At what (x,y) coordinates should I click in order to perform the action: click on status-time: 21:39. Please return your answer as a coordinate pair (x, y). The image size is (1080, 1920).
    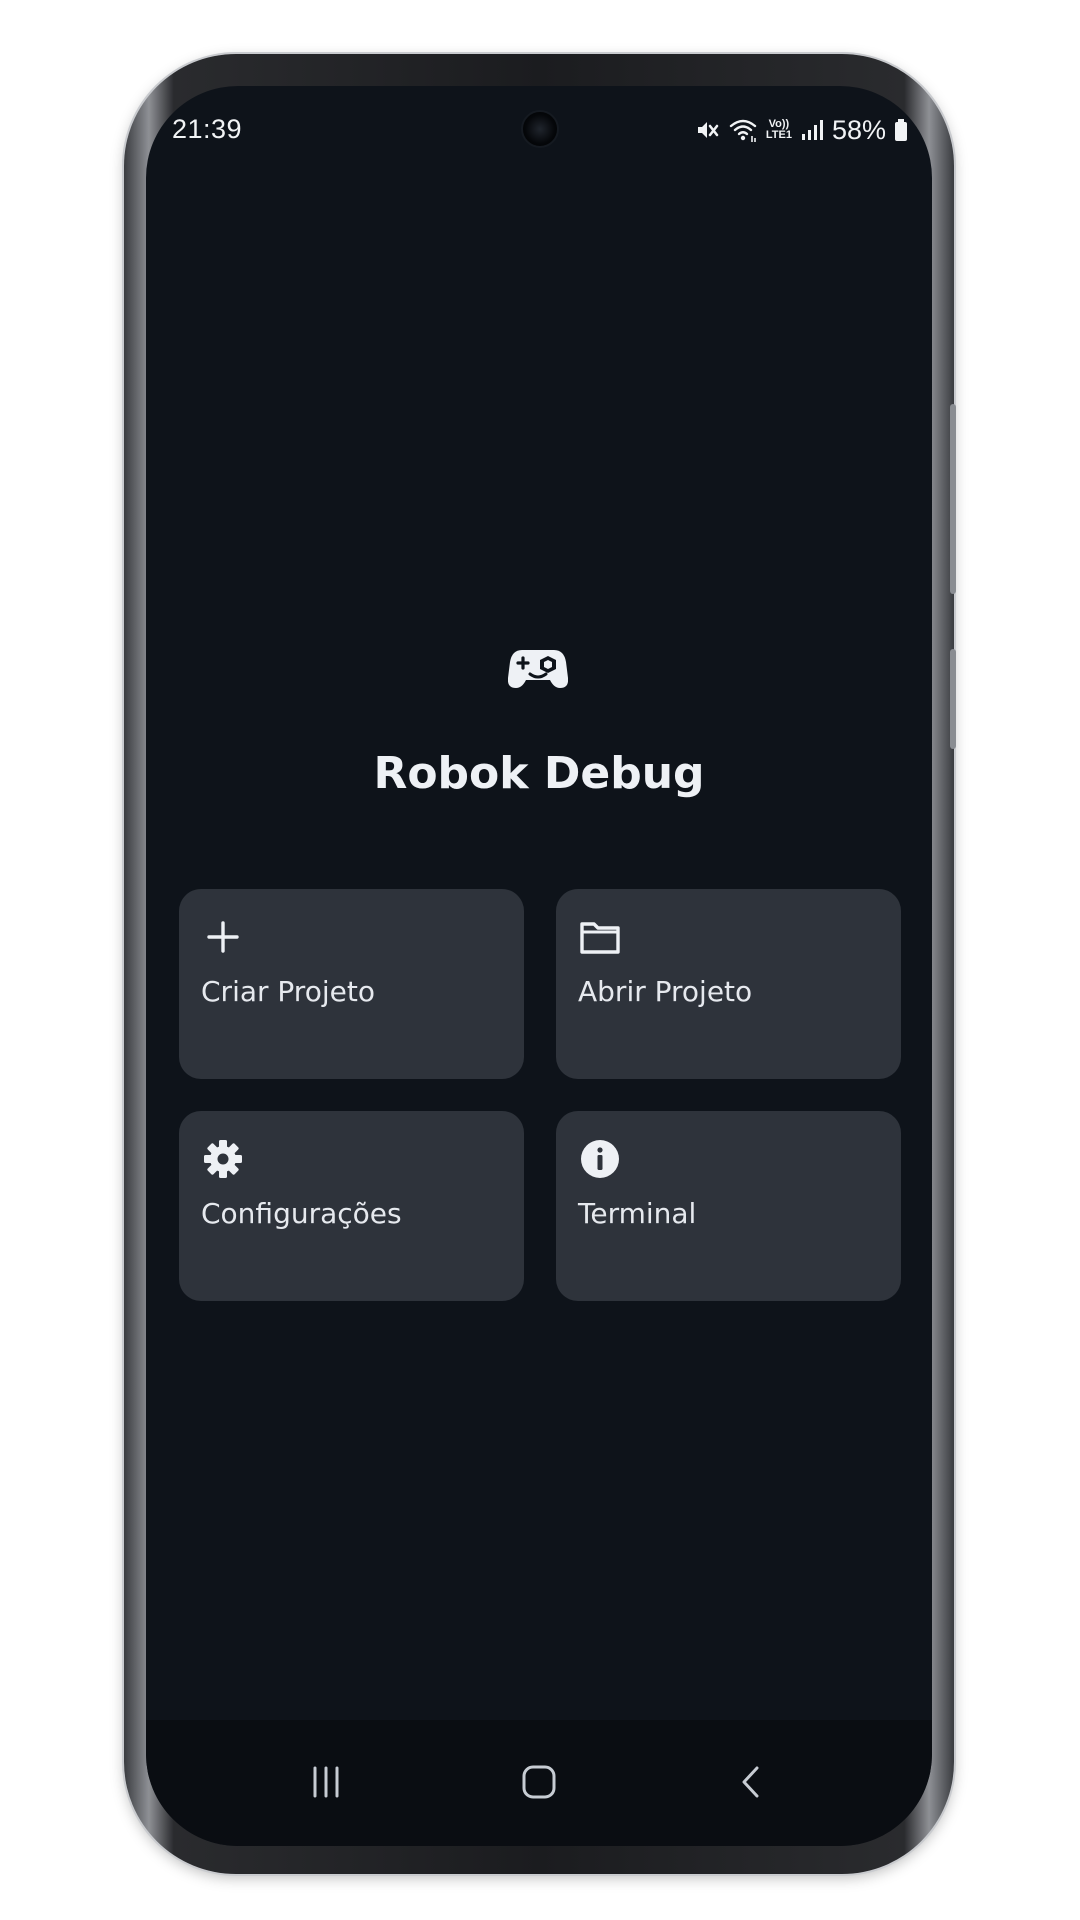
    Looking at the image, I should click on (207, 129).